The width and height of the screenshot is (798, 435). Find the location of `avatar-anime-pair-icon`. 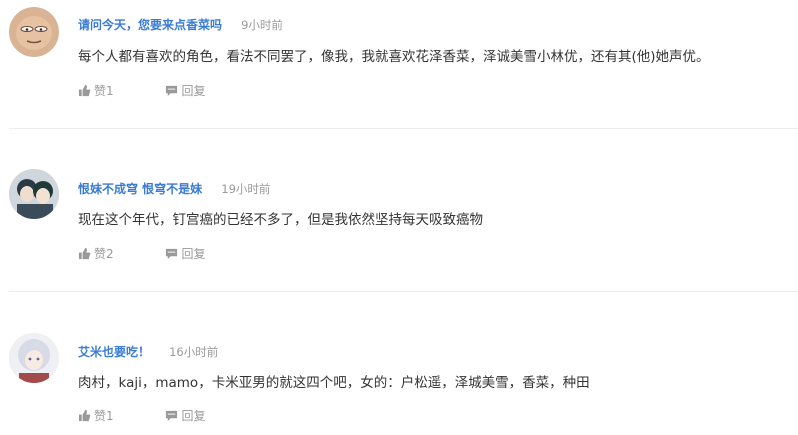

avatar-anime-pair-icon is located at coordinates (34, 194).